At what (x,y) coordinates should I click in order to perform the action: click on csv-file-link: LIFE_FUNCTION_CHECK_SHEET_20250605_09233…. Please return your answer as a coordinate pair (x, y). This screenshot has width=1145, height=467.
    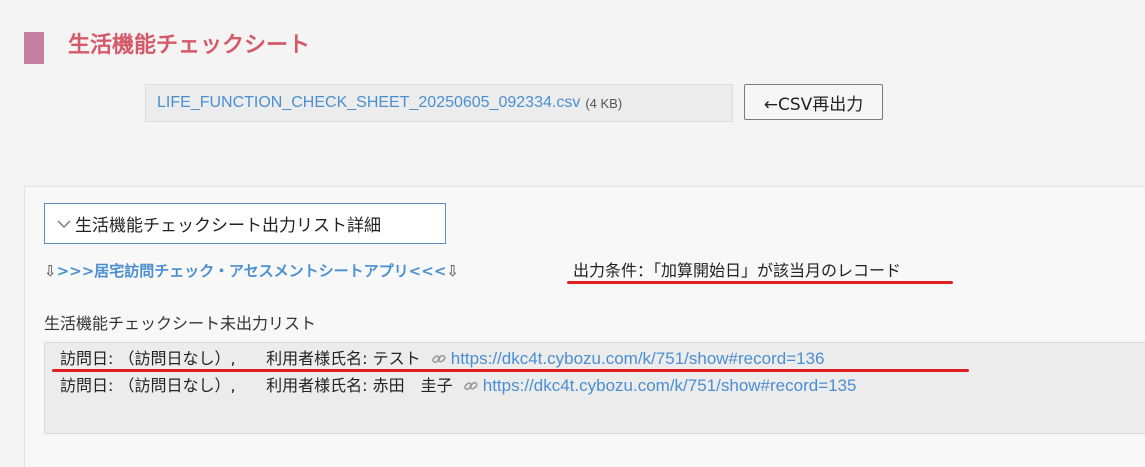
    Looking at the image, I should click on (368, 103).